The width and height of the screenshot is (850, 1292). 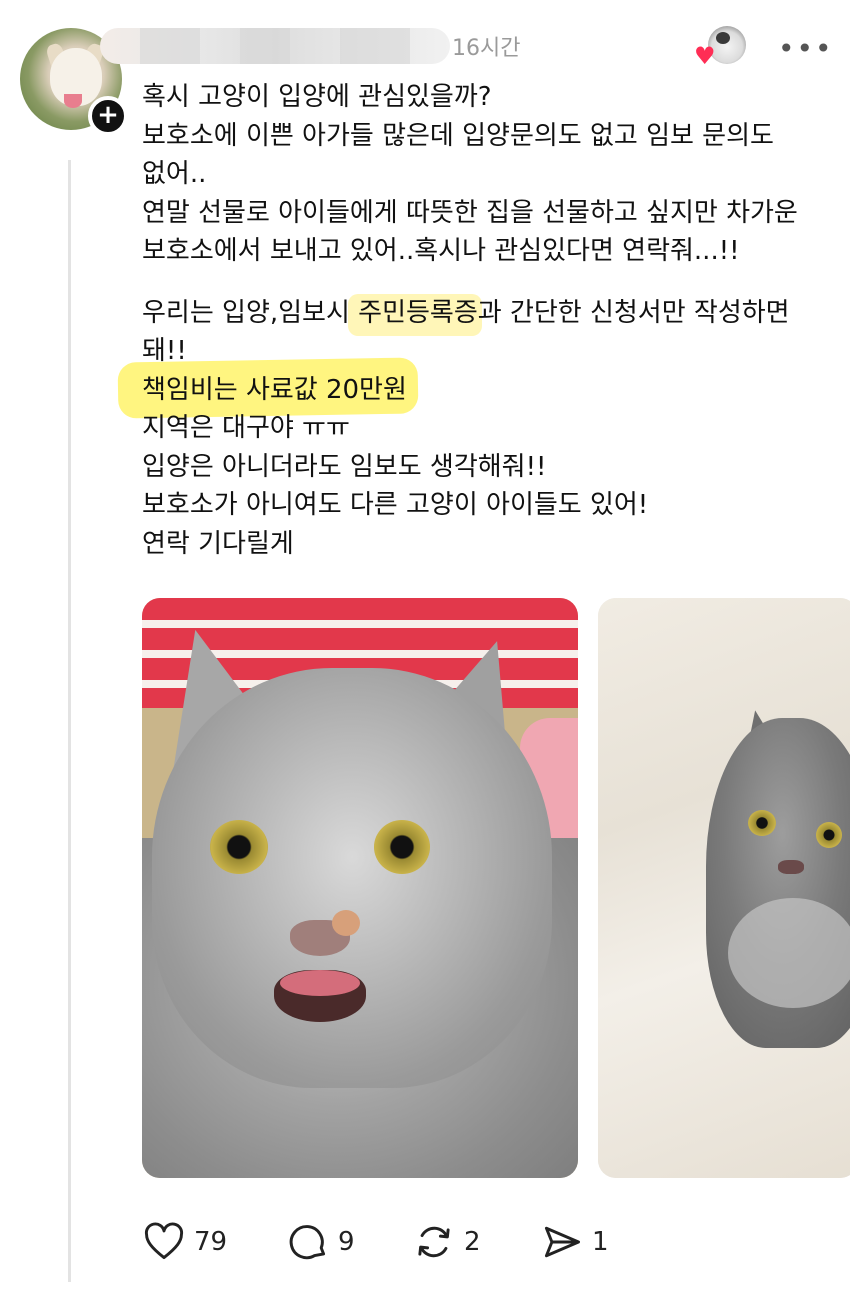 I want to click on more-dots-icon: •••, so click(x=806, y=48).